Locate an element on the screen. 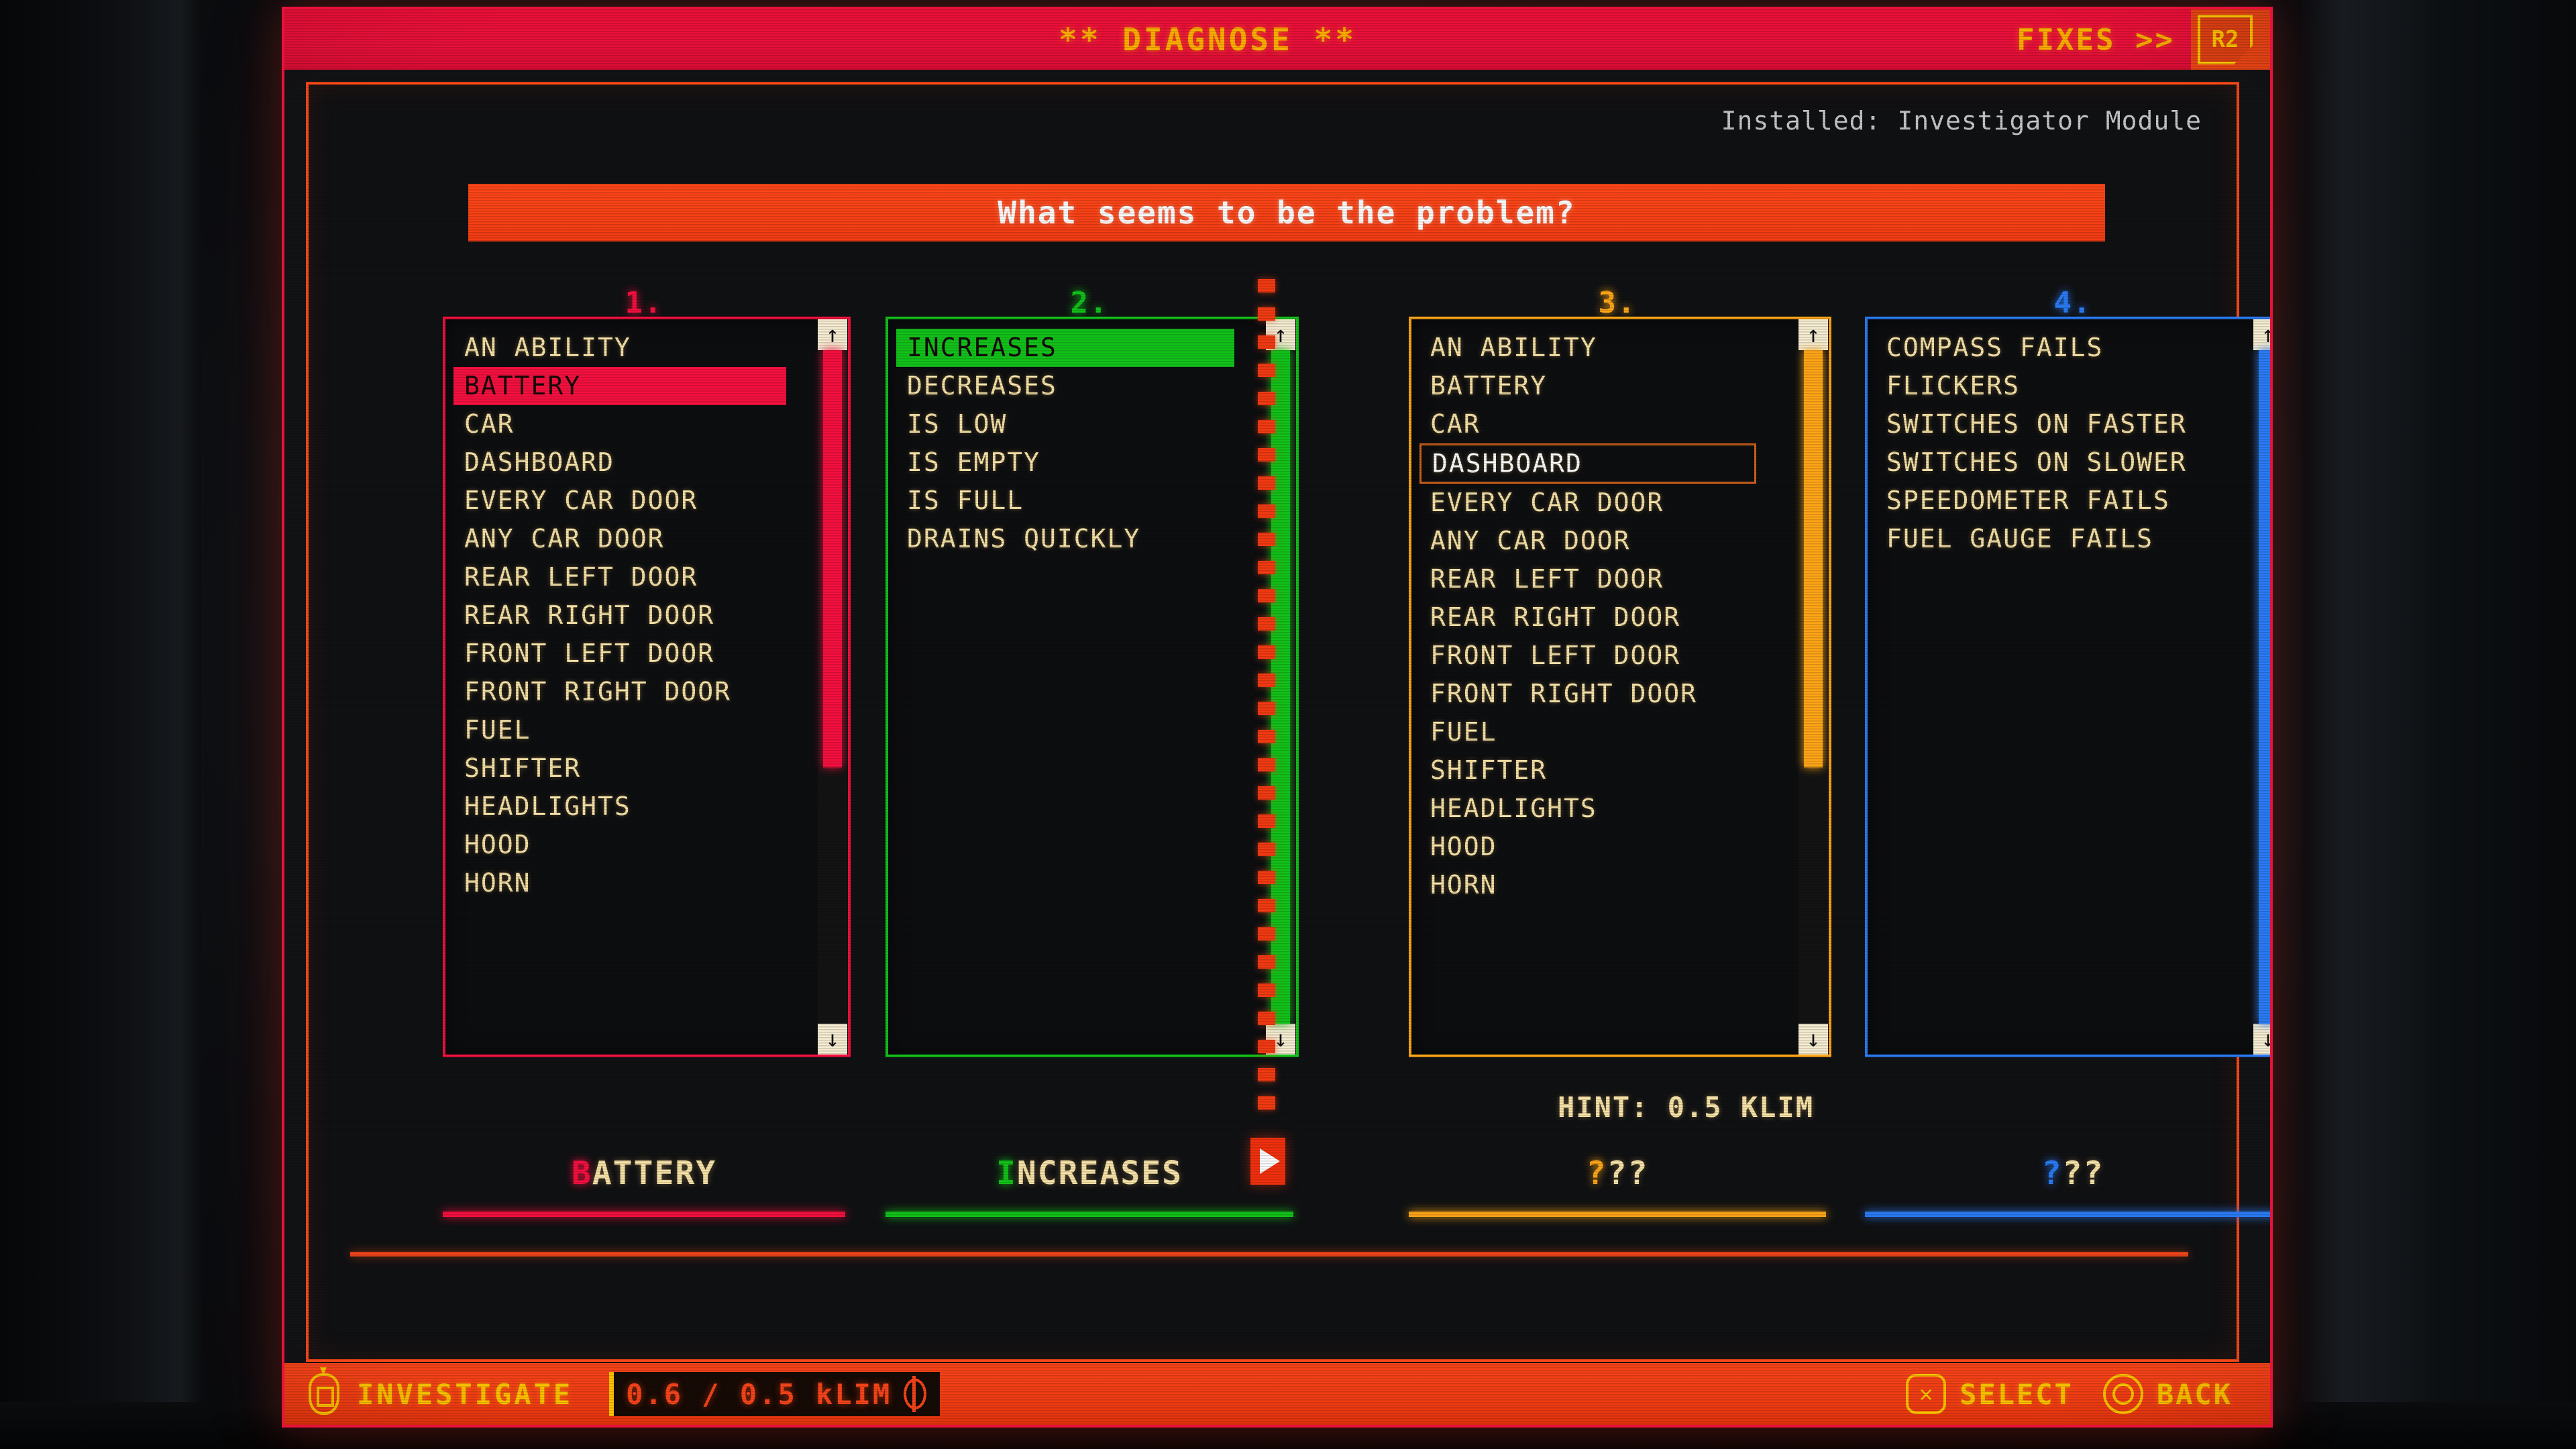 The width and height of the screenshot is (2576, 1449). fixes-nav: FIXES >> R2 is located at coordinates (2143, 39).